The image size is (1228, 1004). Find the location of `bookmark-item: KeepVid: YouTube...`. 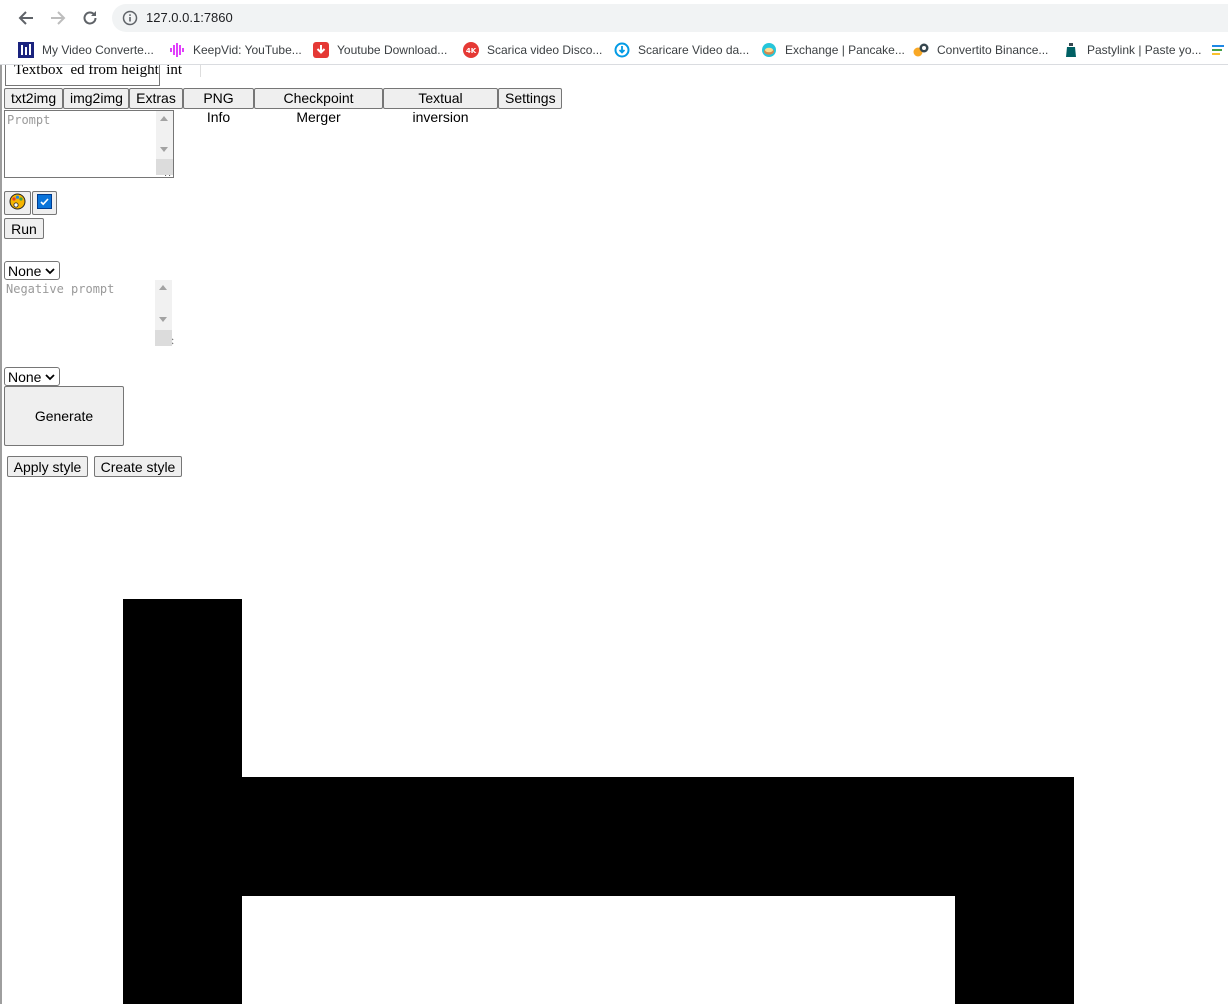

bookmark-item: KeepVid: YouTube... is located at coordinates (235, 50).